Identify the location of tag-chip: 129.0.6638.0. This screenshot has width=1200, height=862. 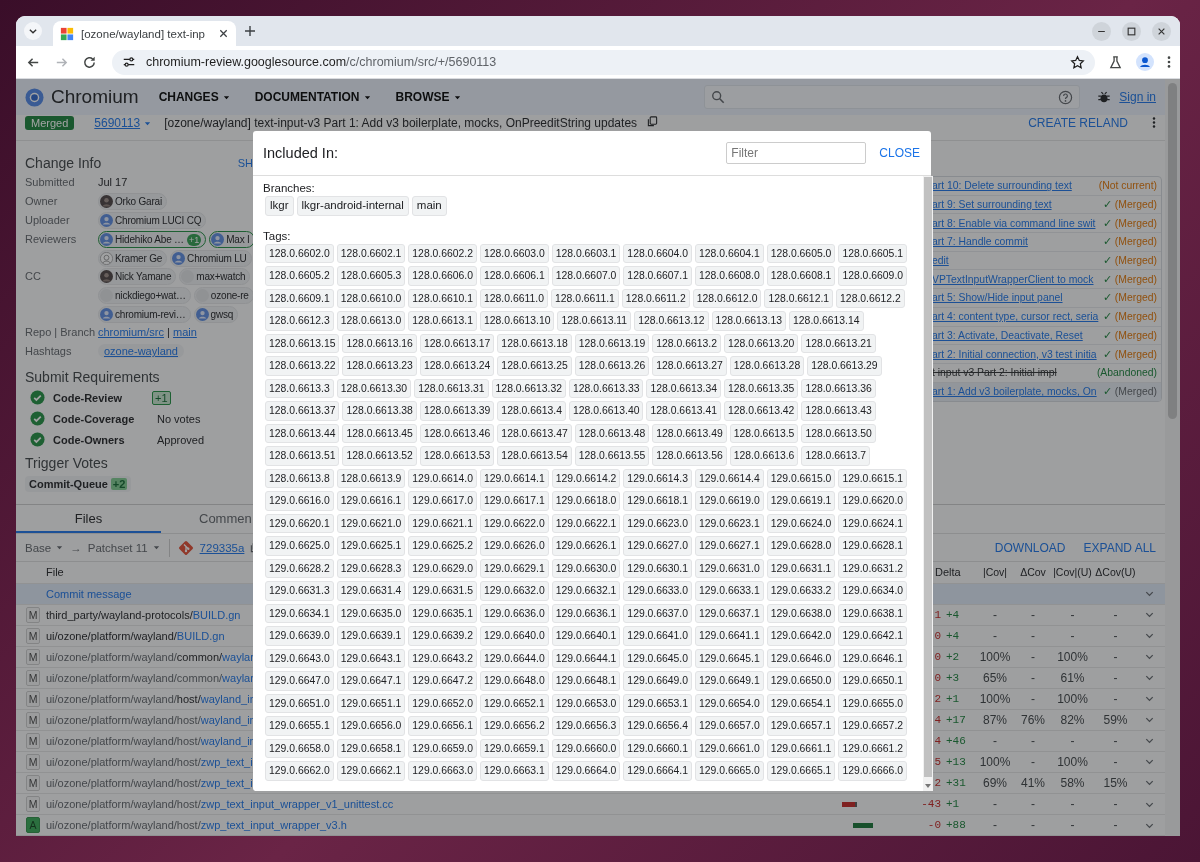
(801, 613).